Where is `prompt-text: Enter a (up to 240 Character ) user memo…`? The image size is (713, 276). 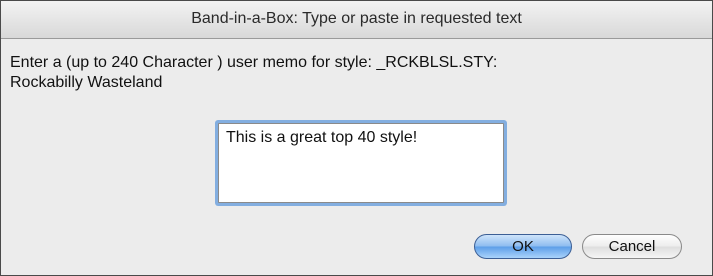 prompt-text: Enter a (up to 240 Character ) user memo… is located at coordinates (254, 72).